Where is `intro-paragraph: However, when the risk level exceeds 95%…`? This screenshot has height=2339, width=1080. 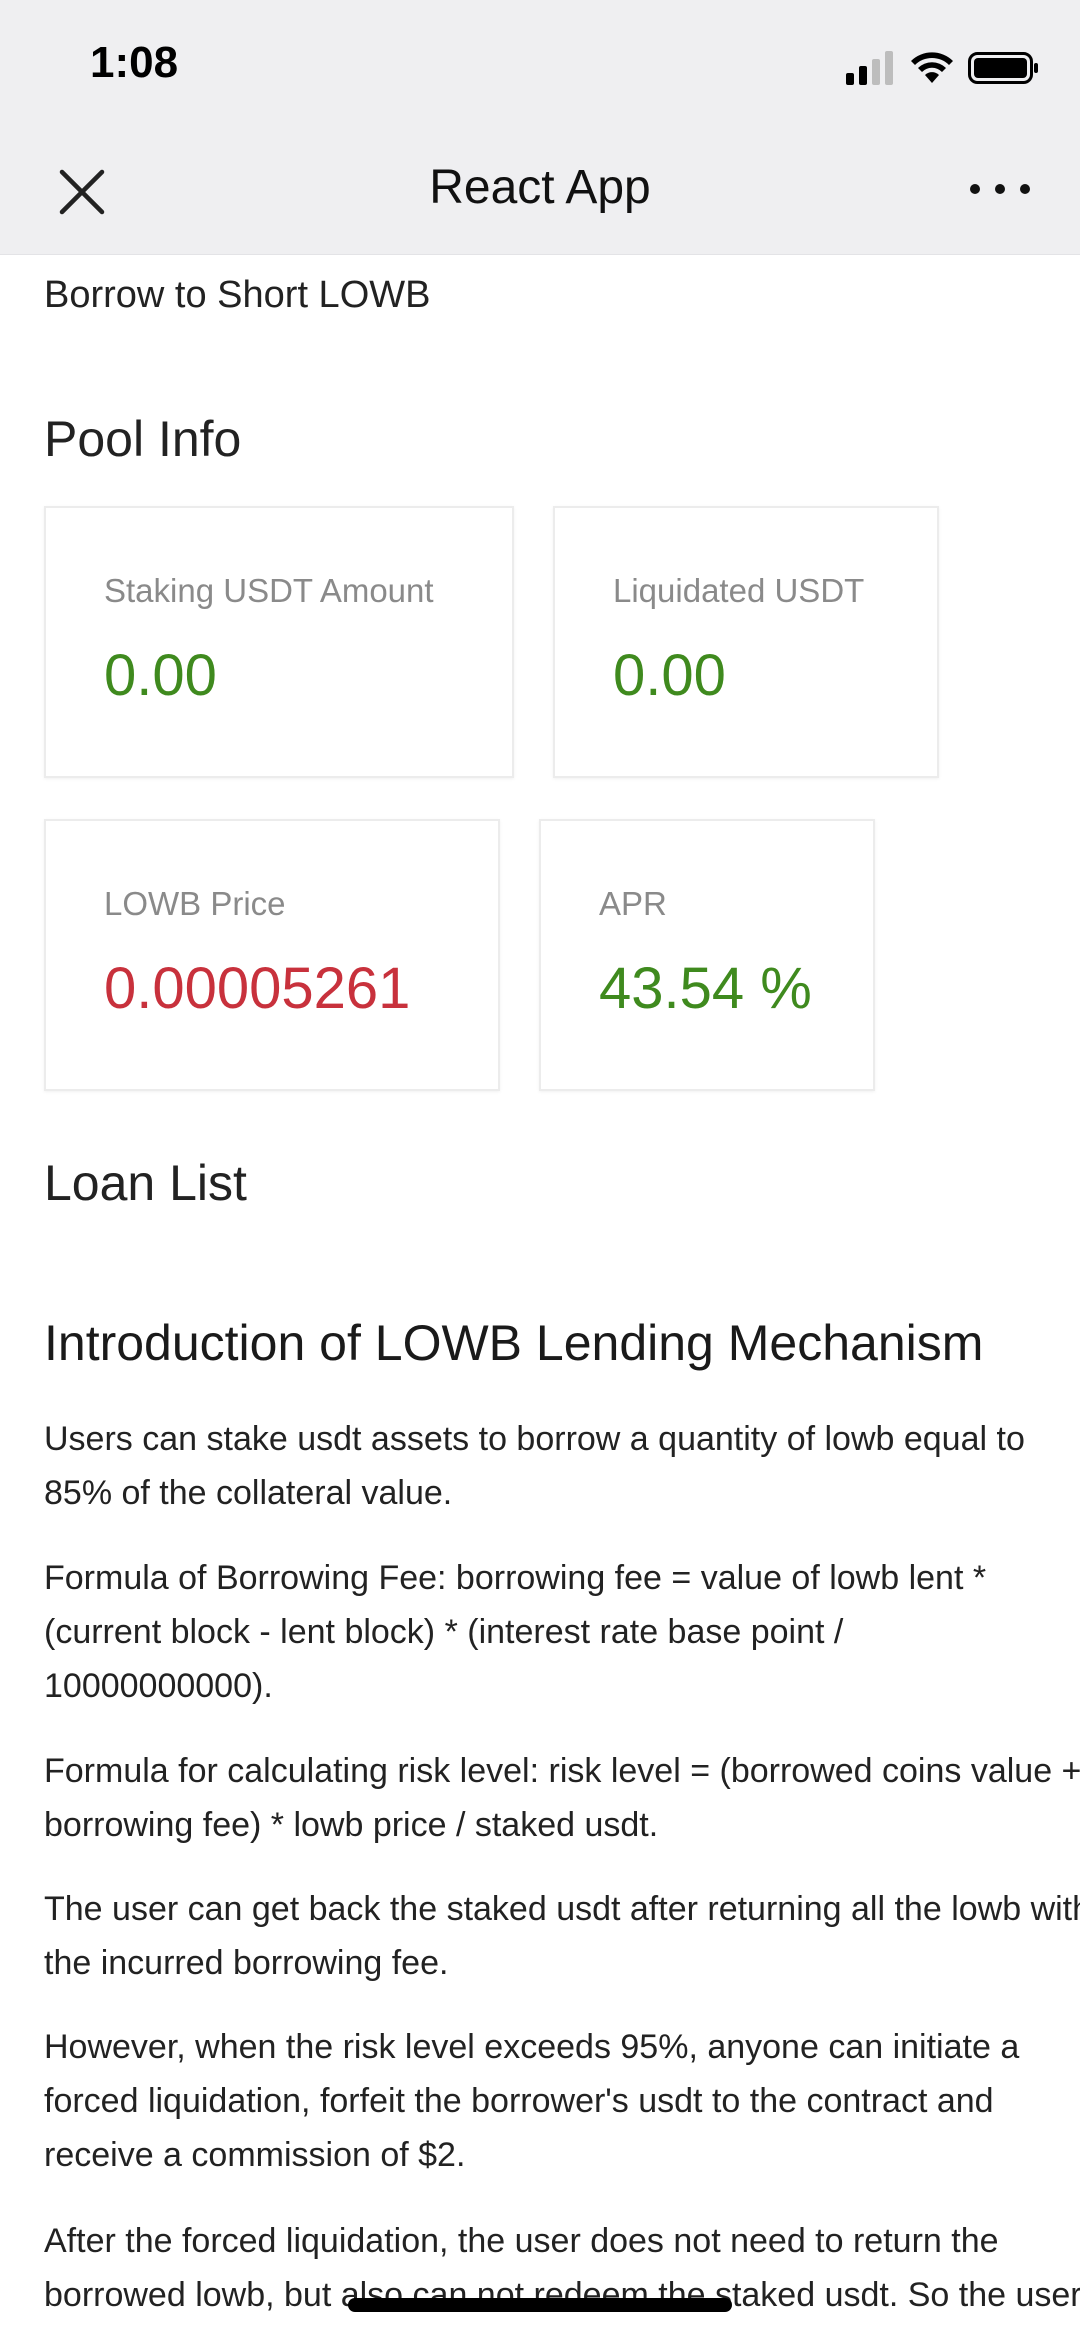
intro-paragraph: However, when the risk level exceeds 95%… is located at coordinates (562, 2101).